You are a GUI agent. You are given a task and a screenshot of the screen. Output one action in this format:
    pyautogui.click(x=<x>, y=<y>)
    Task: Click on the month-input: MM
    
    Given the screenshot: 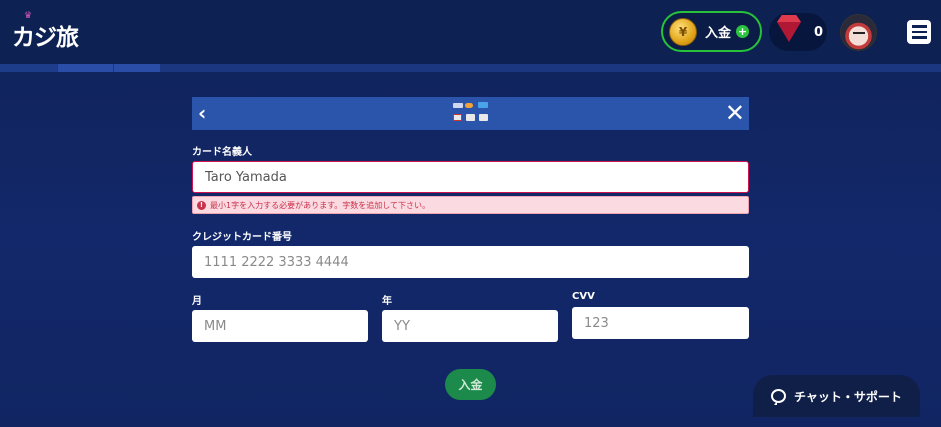 What is the action you would take?
    pyautogui.click(x=280, y=326)
    